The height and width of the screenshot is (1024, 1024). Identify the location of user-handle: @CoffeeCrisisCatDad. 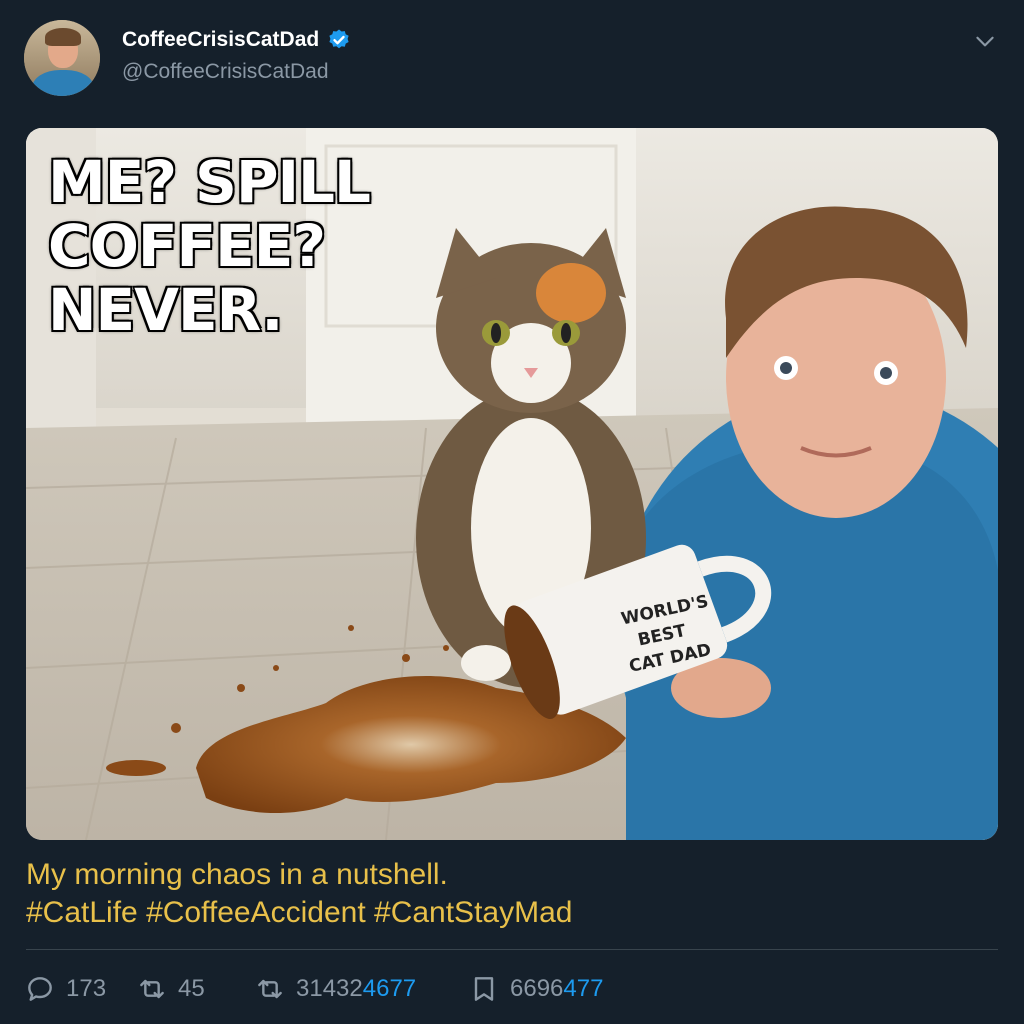
(236, 72).